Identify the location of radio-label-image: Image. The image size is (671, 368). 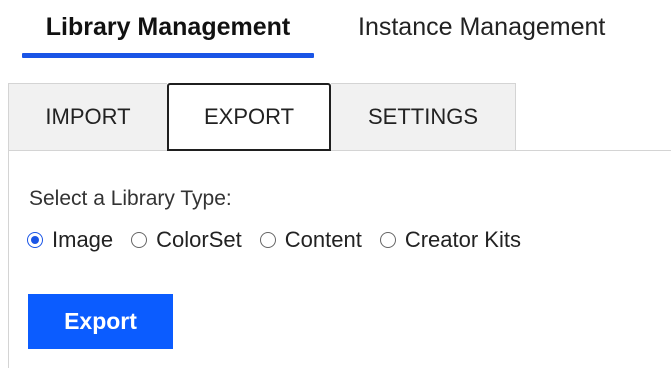
(83, 239).